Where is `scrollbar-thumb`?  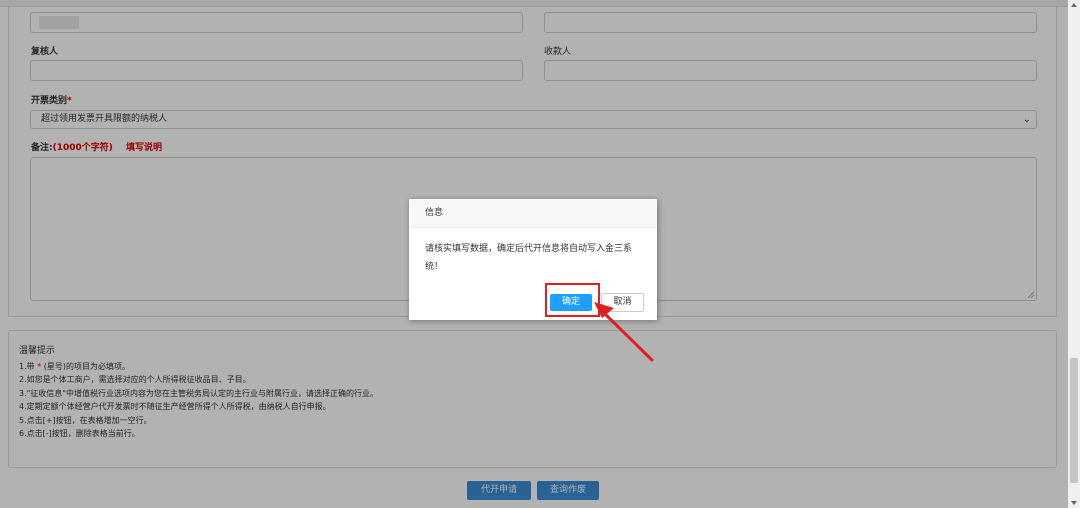 scrollbar-thumb is located at coordinates (1074, 420).